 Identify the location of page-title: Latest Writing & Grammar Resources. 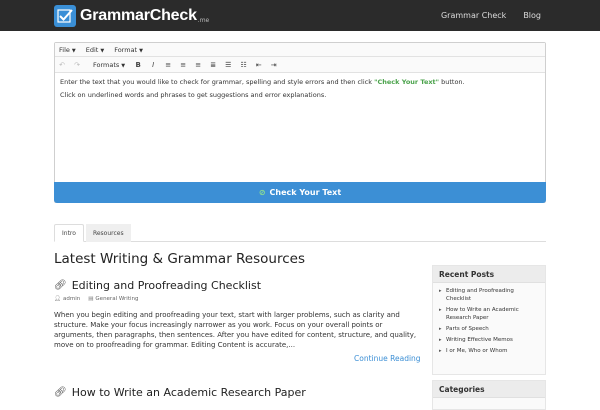
(179, 259).